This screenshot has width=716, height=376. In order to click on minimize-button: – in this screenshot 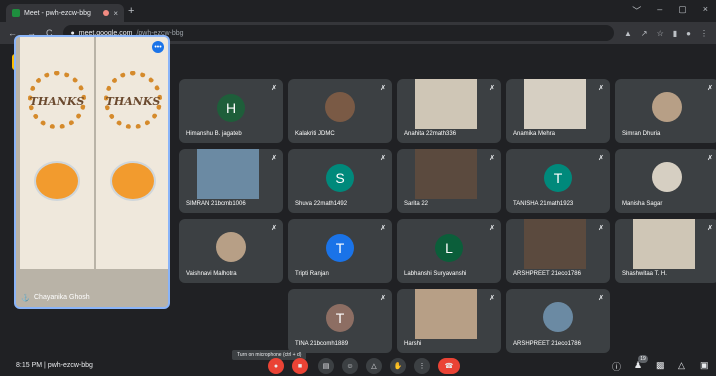, I will do `click(659, 10)`.